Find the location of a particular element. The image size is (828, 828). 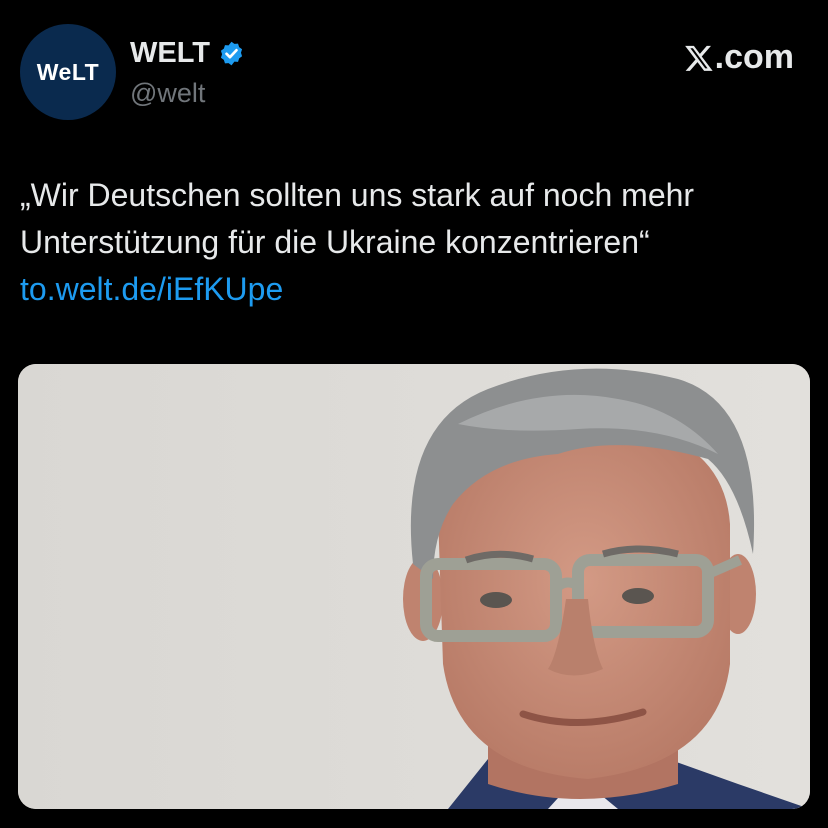

author-name-row: WELT is located at coordinates (187, 53).